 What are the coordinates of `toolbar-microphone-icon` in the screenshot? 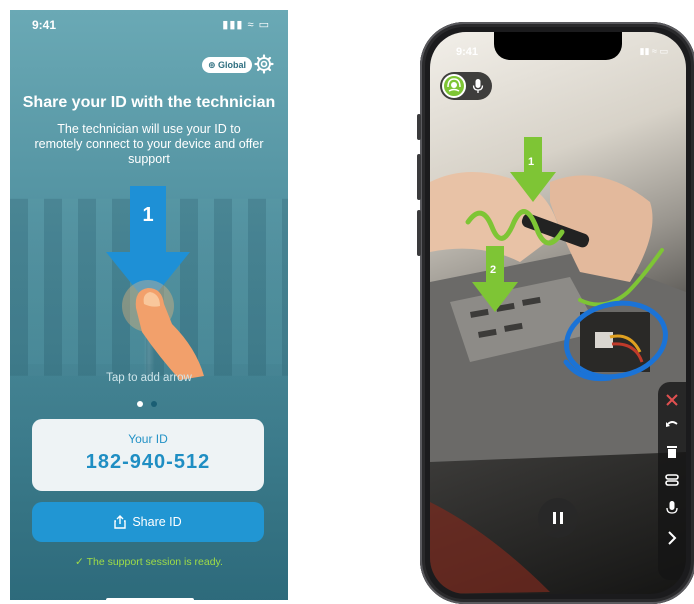 It's located at (672, 508).